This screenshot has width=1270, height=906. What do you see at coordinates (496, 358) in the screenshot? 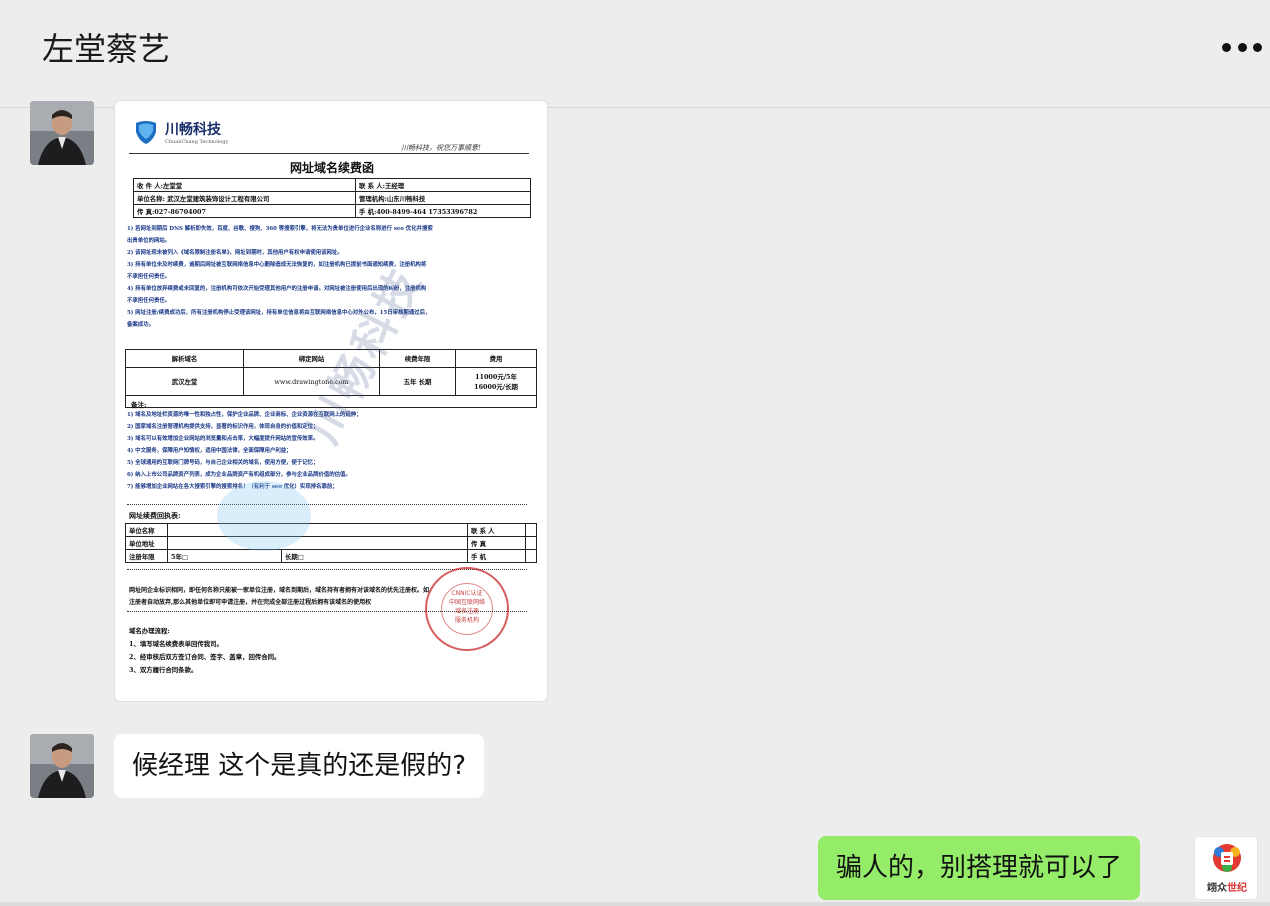
I see `fee-header: 费用` at bounding box center [496, 358].